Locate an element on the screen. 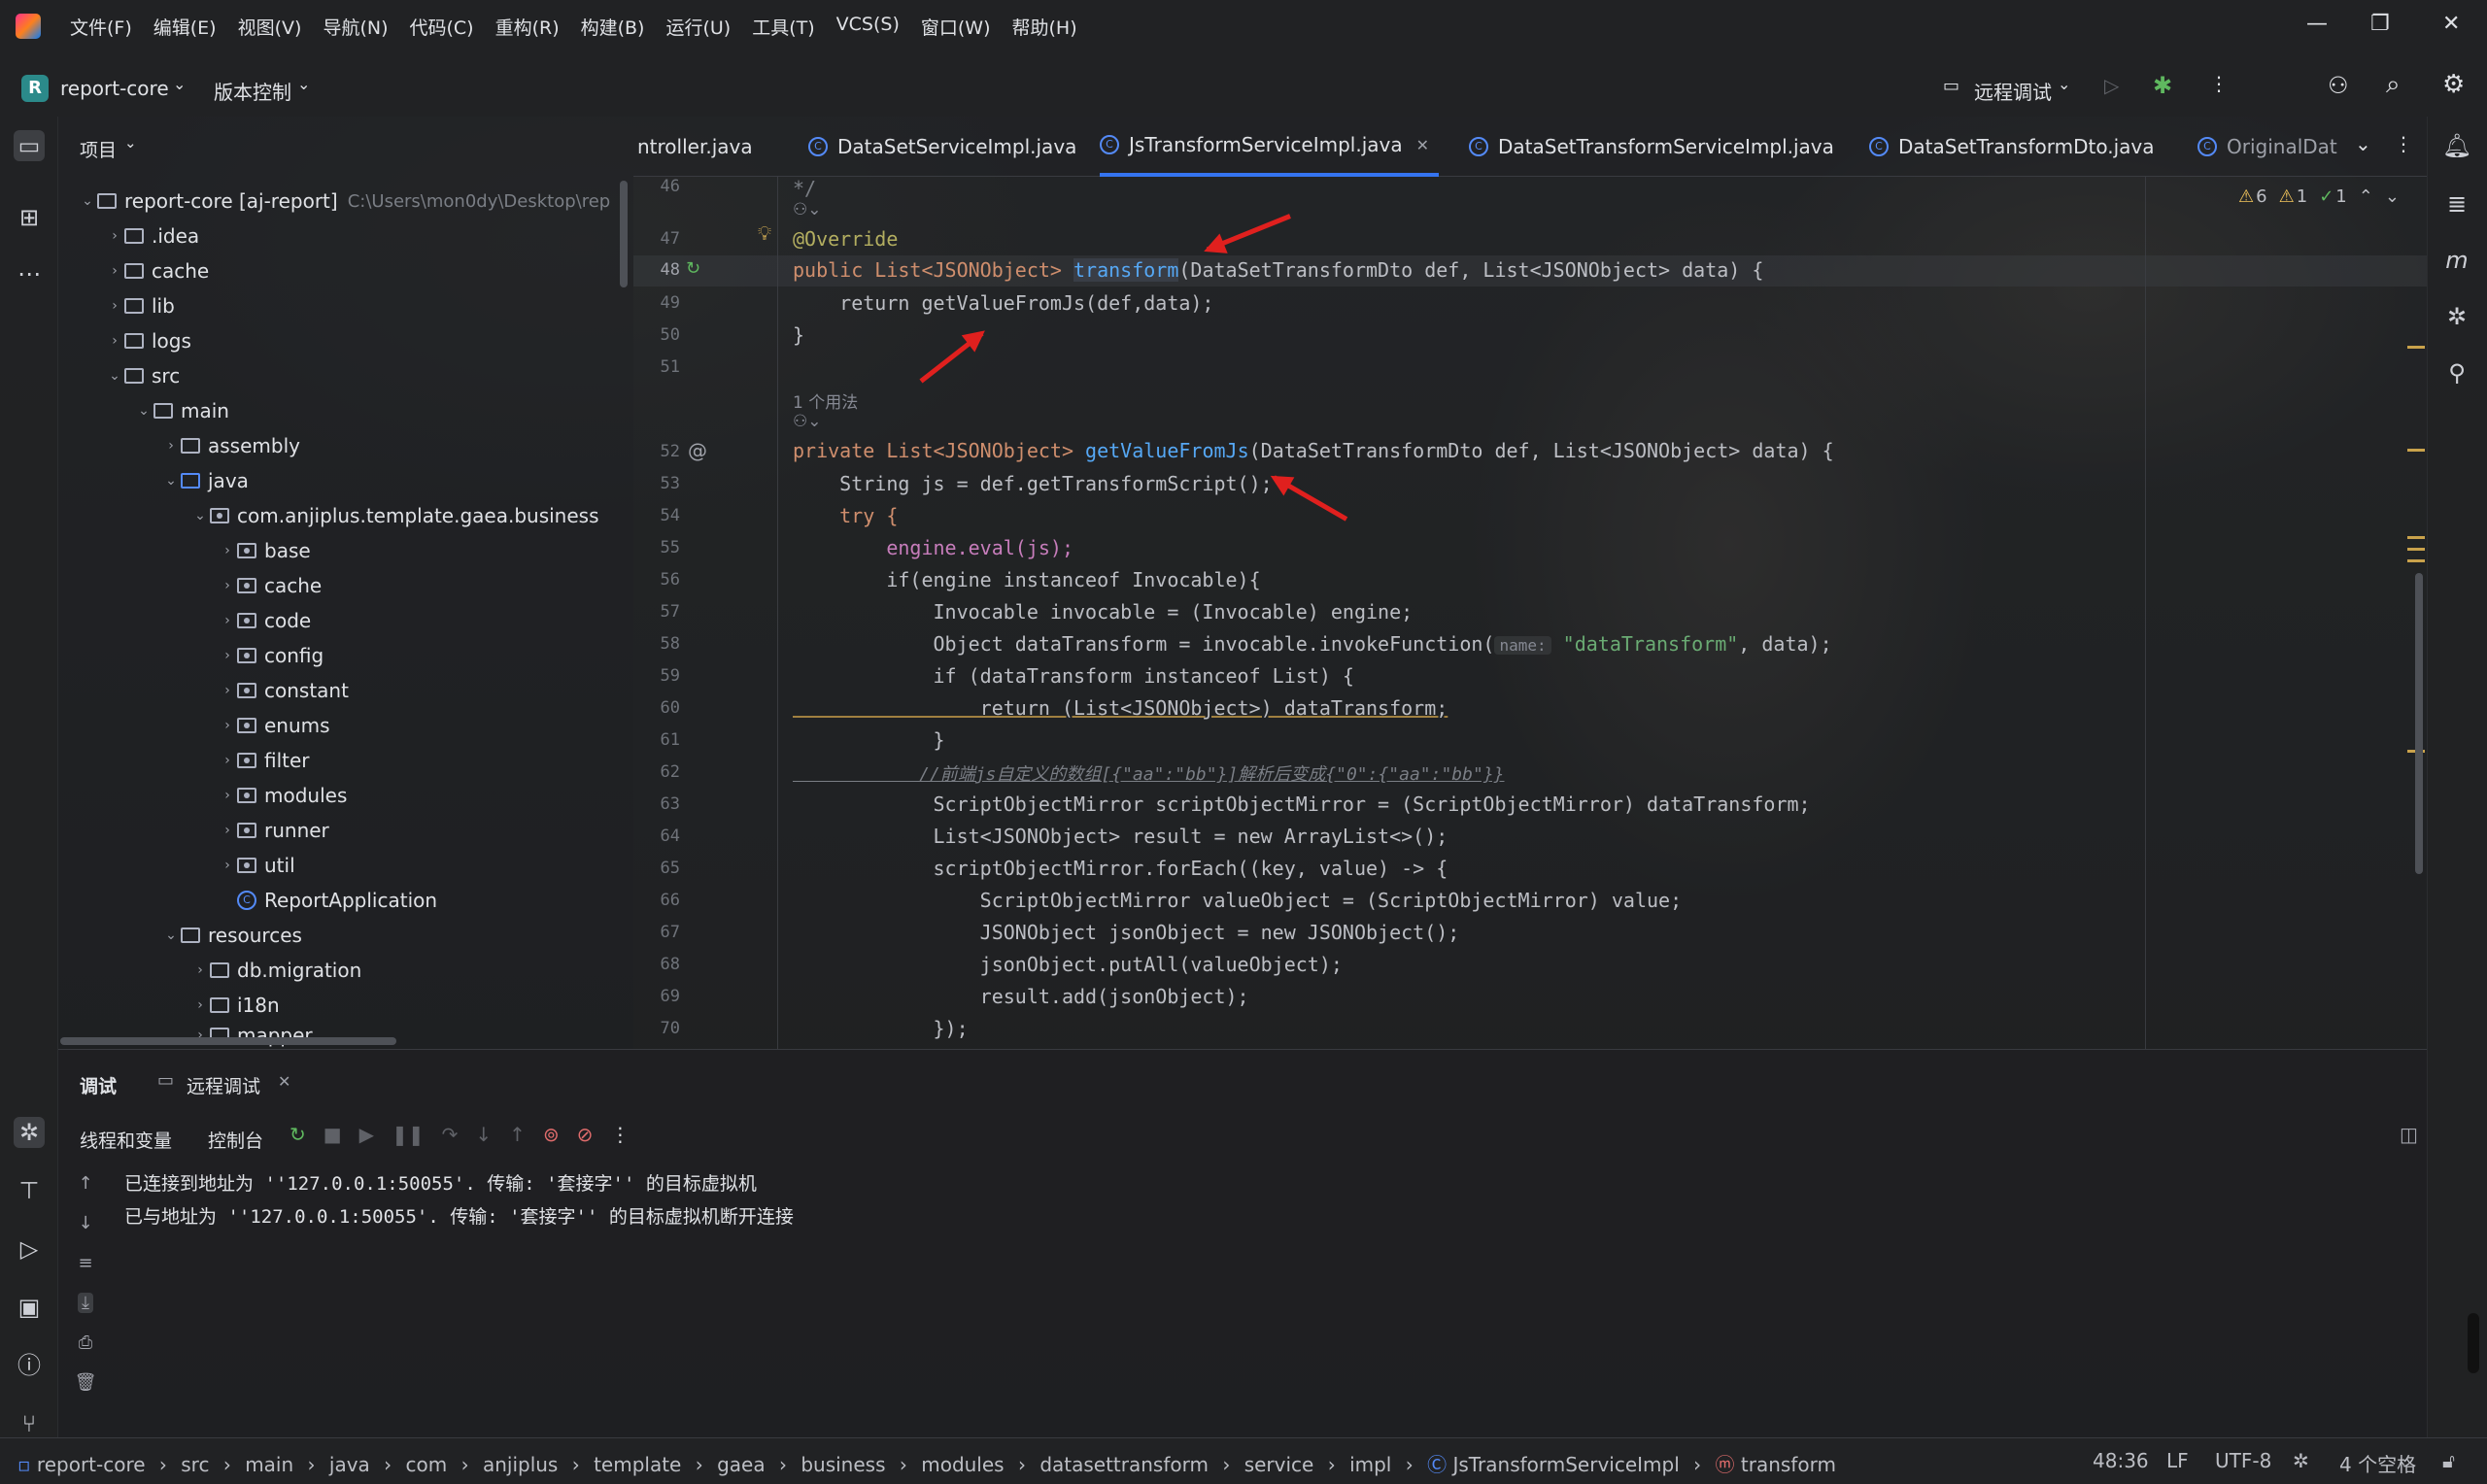  print-icon: ⎙ is located at coordinates (85, 1343).